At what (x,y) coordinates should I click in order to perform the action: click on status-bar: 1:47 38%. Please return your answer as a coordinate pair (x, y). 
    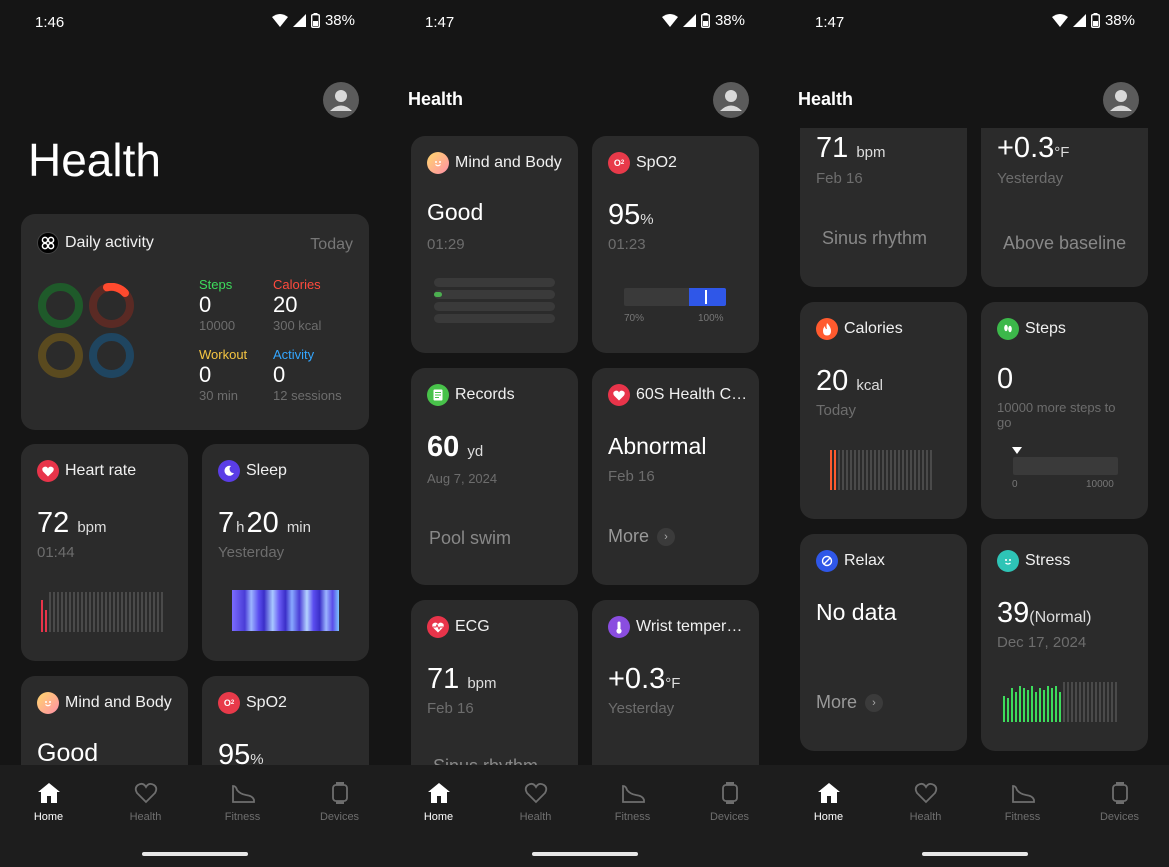
    Looking at the image, I should click on (974, 22).